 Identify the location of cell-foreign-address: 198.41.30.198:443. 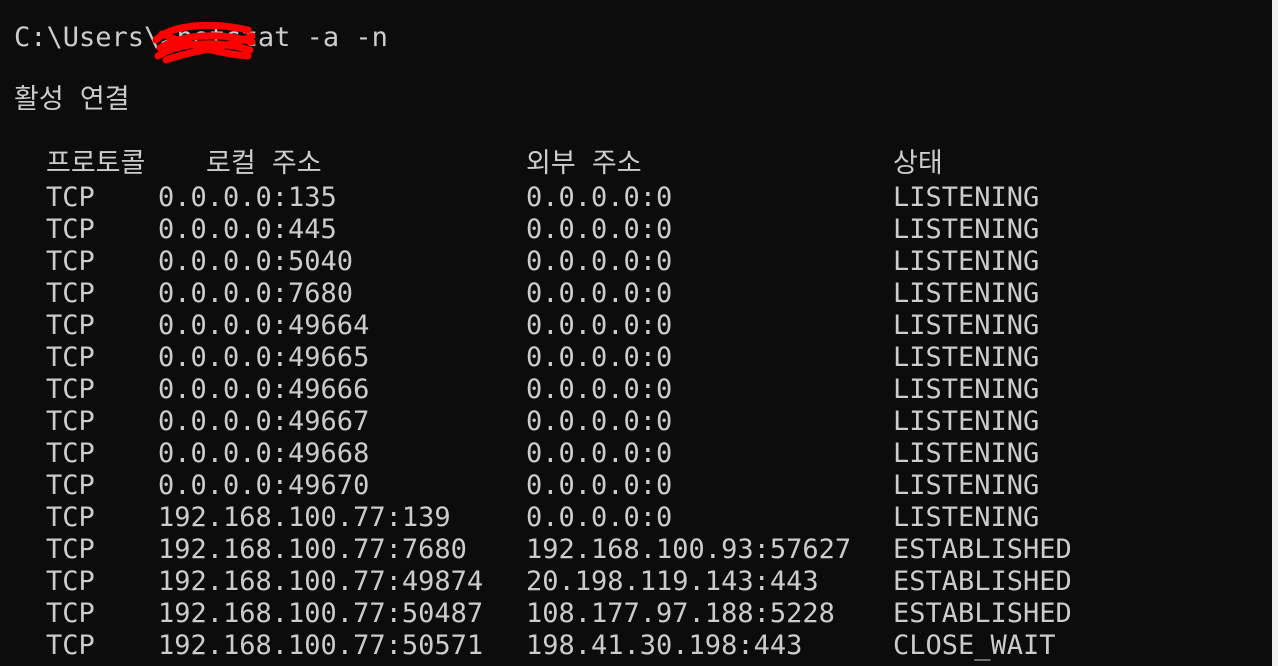
(664, 645).